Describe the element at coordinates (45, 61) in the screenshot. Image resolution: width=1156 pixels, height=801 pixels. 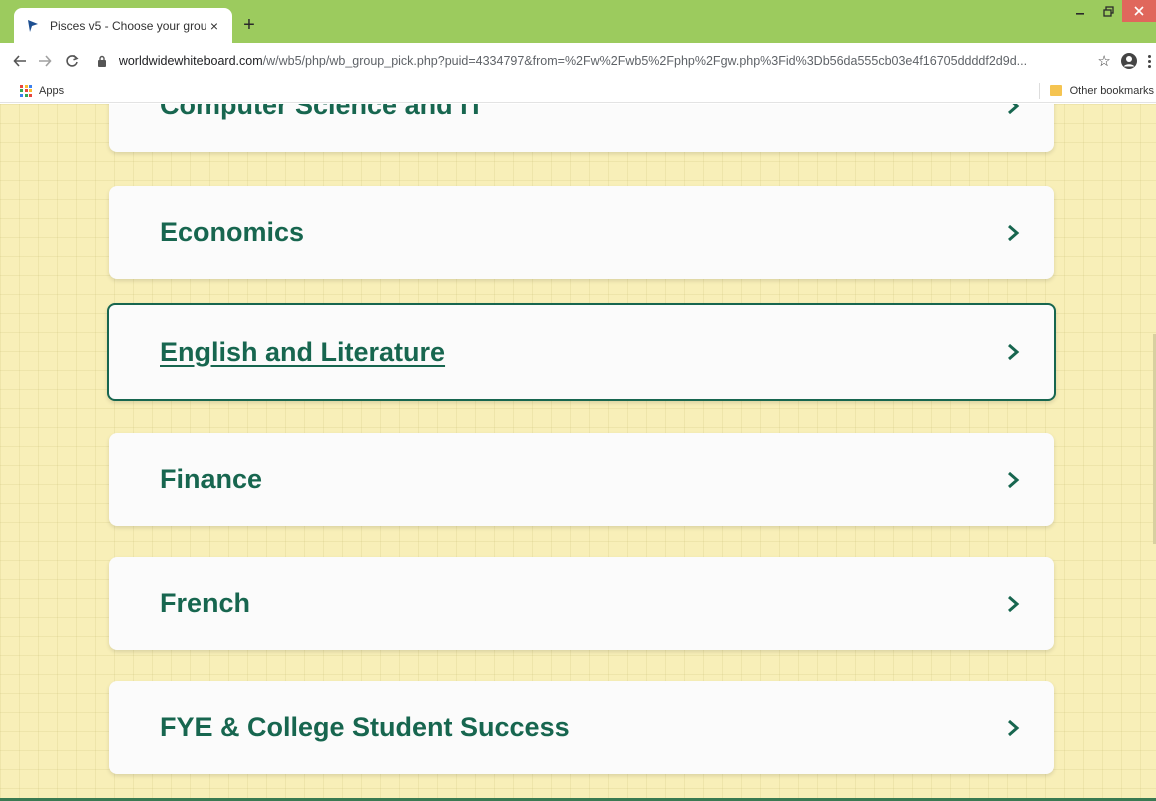
I see `forward-arrow-icon` at that location.